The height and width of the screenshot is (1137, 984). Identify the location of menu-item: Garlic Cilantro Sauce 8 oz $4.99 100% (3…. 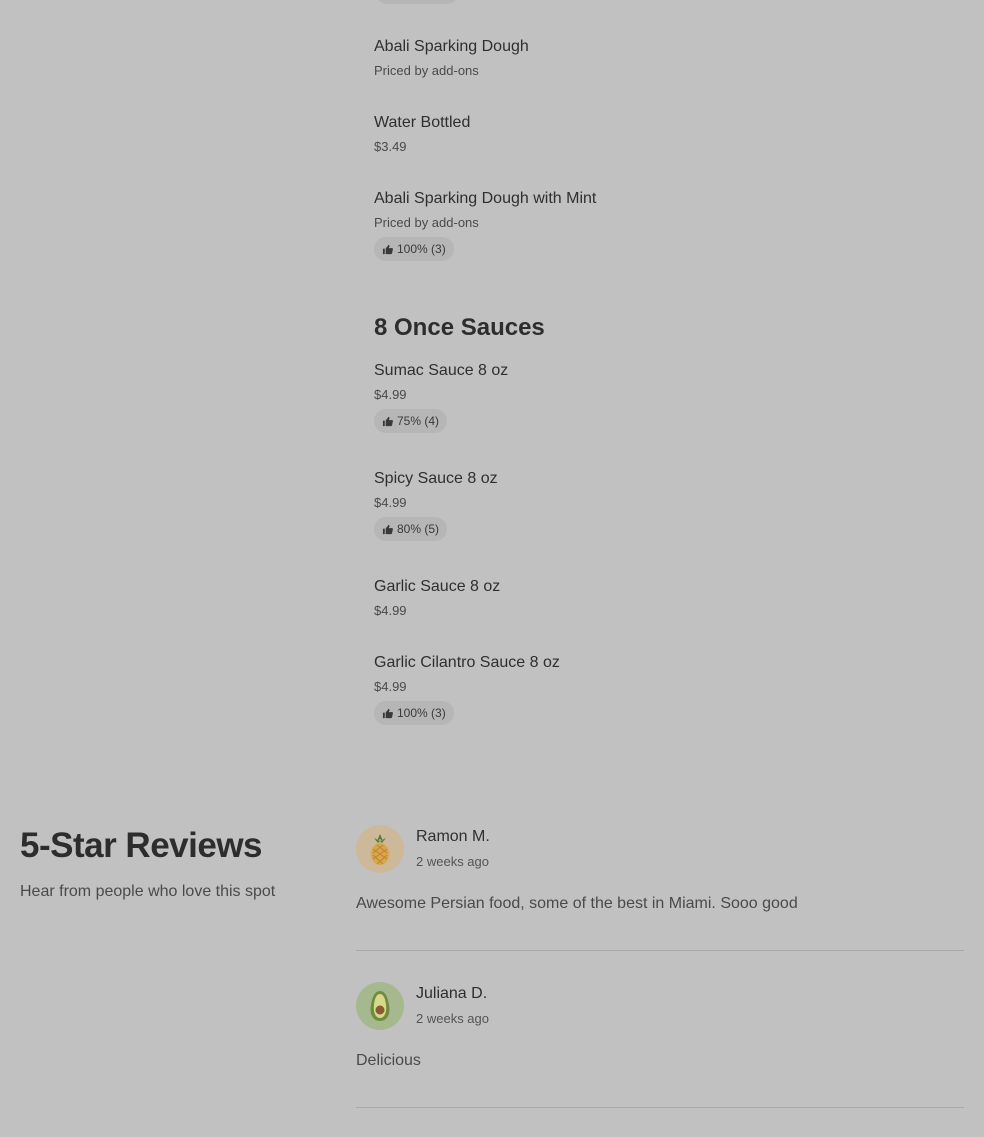
(467, 689).